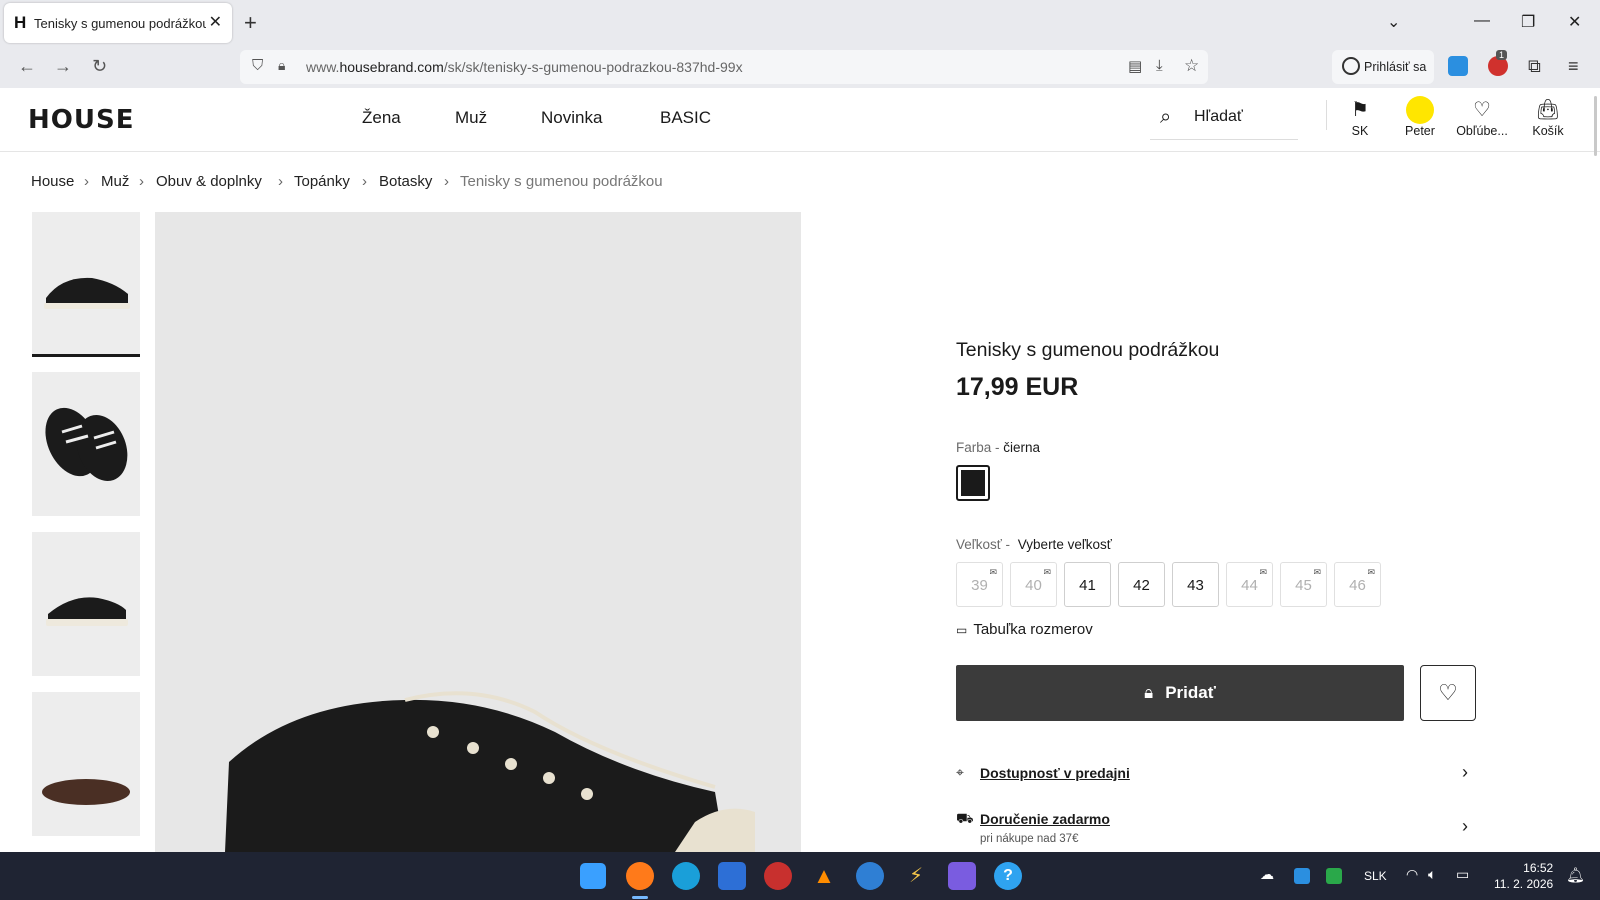  What do you see at coordinates (640, 897) in the screenshot?
I see `active-app-indicator` at bounding box center [640, 897].